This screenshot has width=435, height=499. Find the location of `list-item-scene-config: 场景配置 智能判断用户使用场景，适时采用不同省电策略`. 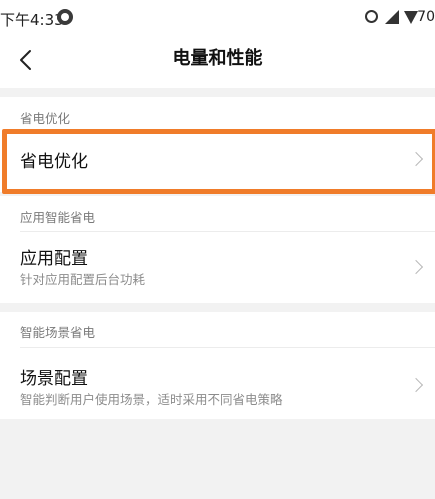

list-item-scene-config: 场景配置 智能判断用户使用场景，适时采用不同省电策略 is located at coordinates (217, 383).